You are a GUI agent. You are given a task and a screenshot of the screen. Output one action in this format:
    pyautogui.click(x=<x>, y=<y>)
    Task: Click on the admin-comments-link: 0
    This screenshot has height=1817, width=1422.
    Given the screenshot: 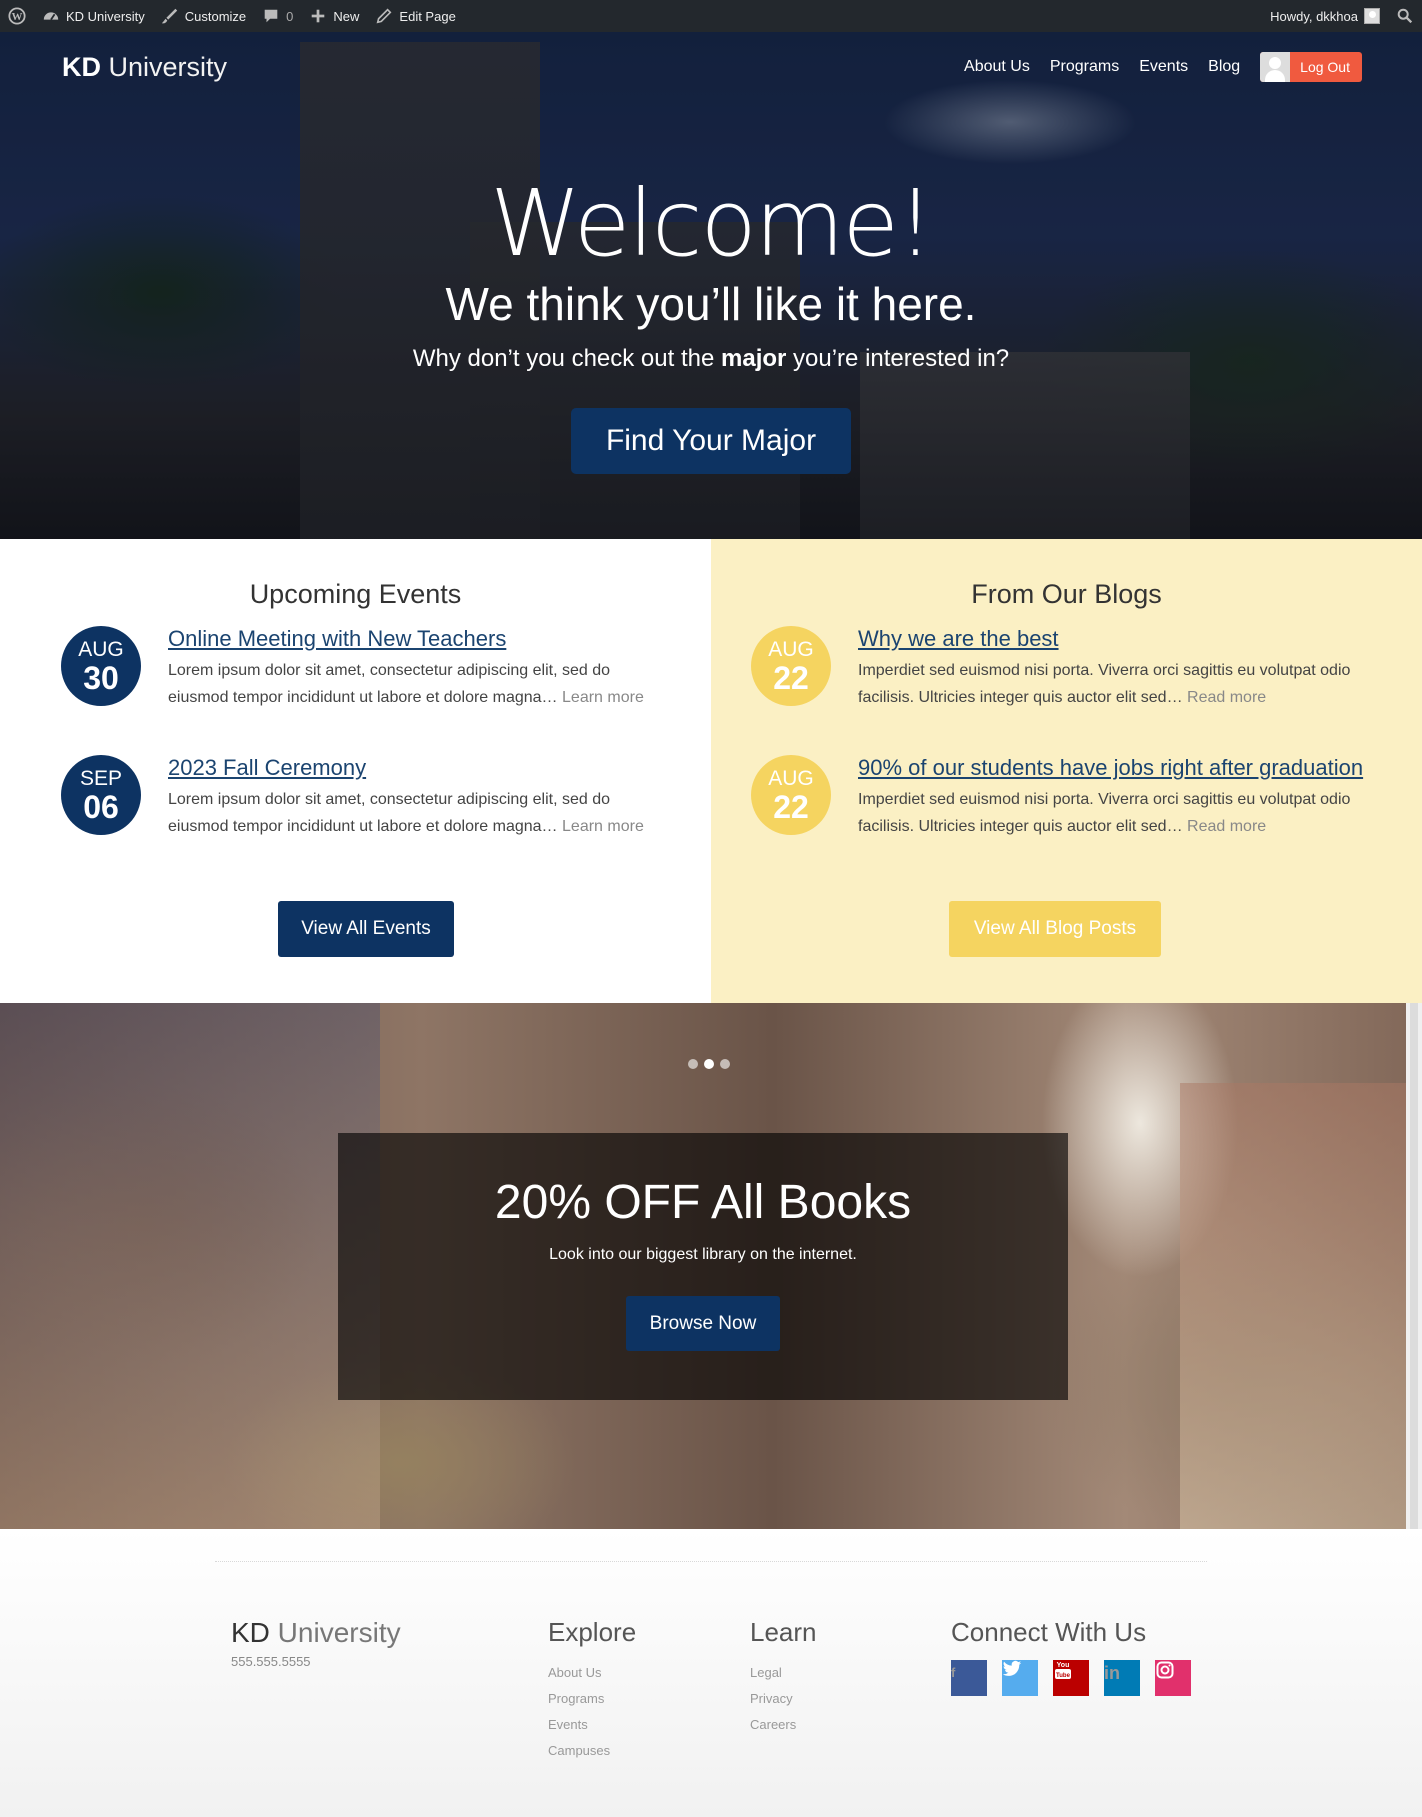 What is the action you would take?
    pyautogui.click(x=277, y=16)
    